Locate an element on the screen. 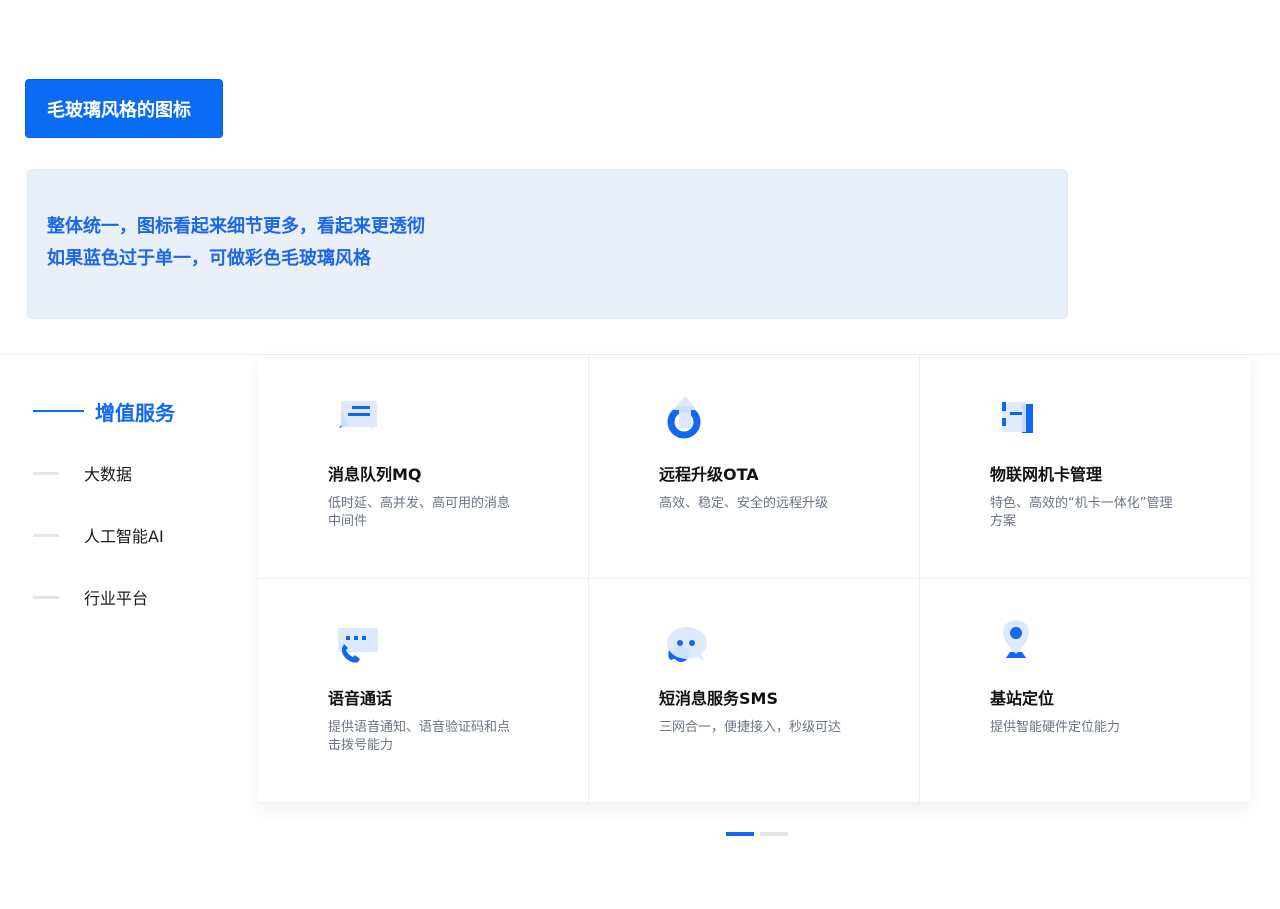 The width and height of the screenshot is (1280, 909). sidebar-item-label: 增值服务 is located at coordinates (135, 412).